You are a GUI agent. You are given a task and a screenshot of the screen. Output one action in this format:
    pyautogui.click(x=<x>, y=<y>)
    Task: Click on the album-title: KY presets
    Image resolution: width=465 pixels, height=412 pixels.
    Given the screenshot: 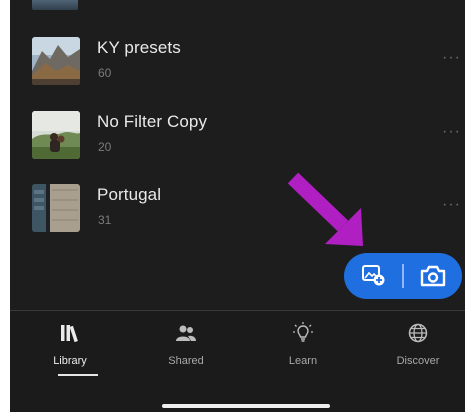 What is the action you would take?
    pyautogui.click(x=139, y=47)
    